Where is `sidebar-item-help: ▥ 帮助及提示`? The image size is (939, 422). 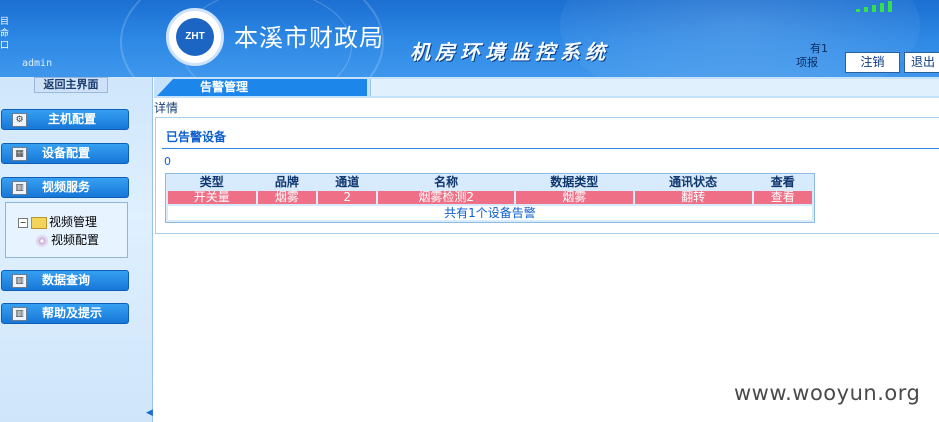 sidebar-item-help: ▥ 帮助及提示 is located at coordinates (65, 313).